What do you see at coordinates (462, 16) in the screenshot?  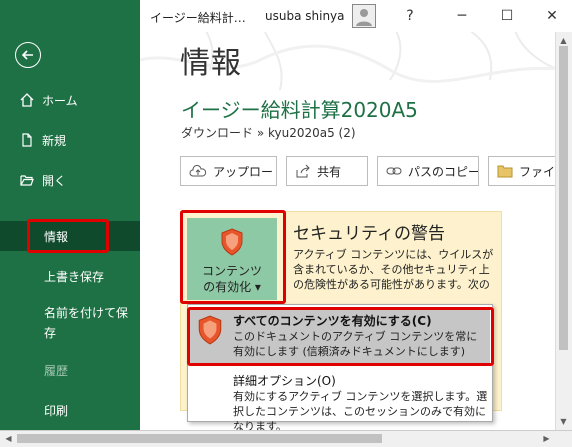 I see `minimize-button: ─` at bounding box center [462, 16].